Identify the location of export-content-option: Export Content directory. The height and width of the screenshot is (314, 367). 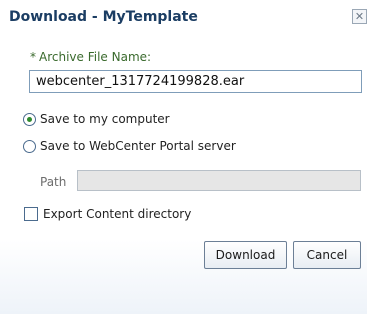
(107, 214).